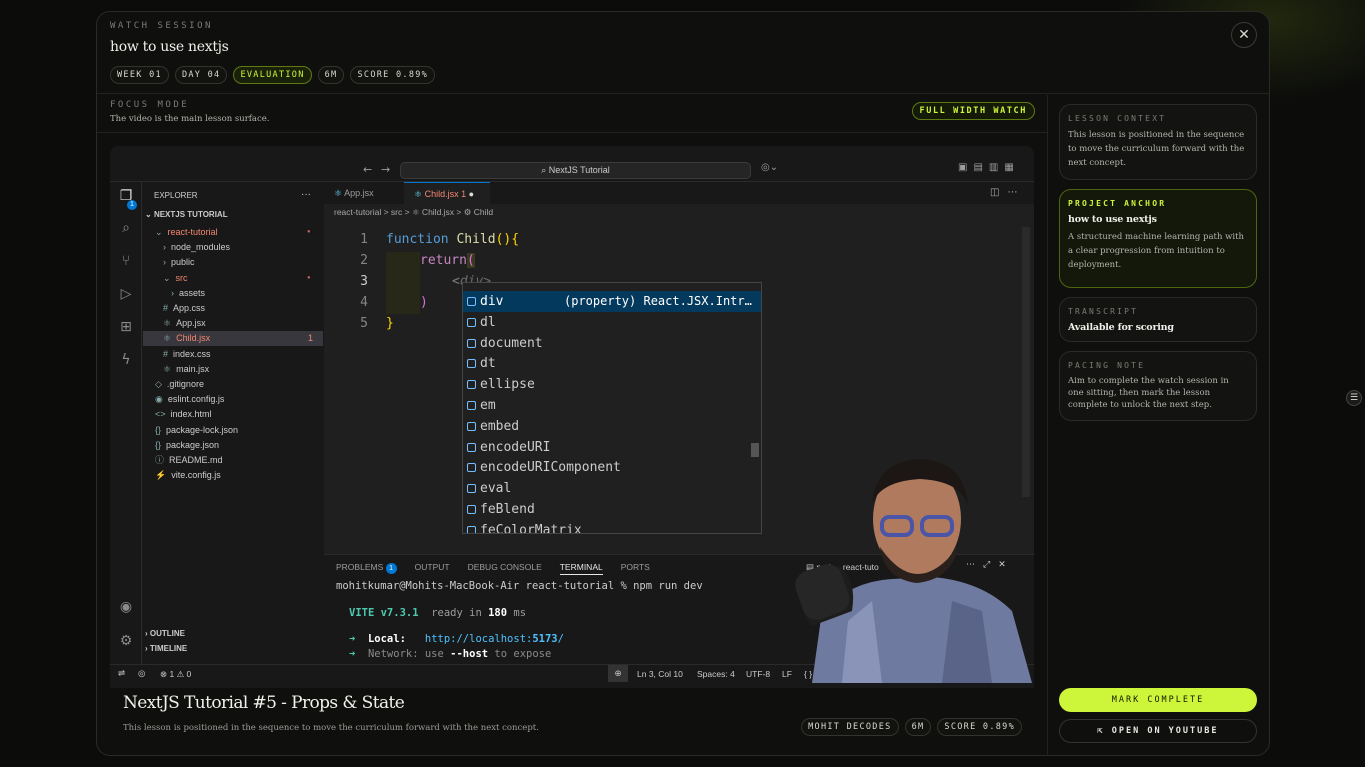 The height and width of the screenshot is (767, 1365). What do you see at coordinates (913, 571) in the screenshot?
I see `presenter-webcam` at bounding box center [913, 571].